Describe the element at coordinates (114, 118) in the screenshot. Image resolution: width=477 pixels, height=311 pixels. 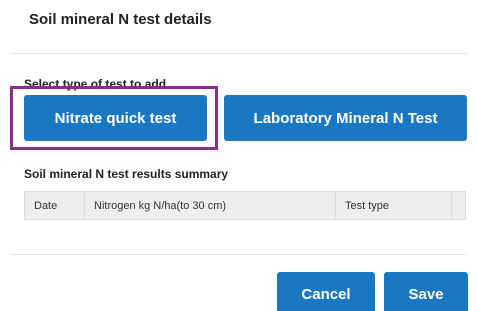
I see `selection-highlight` at that location.